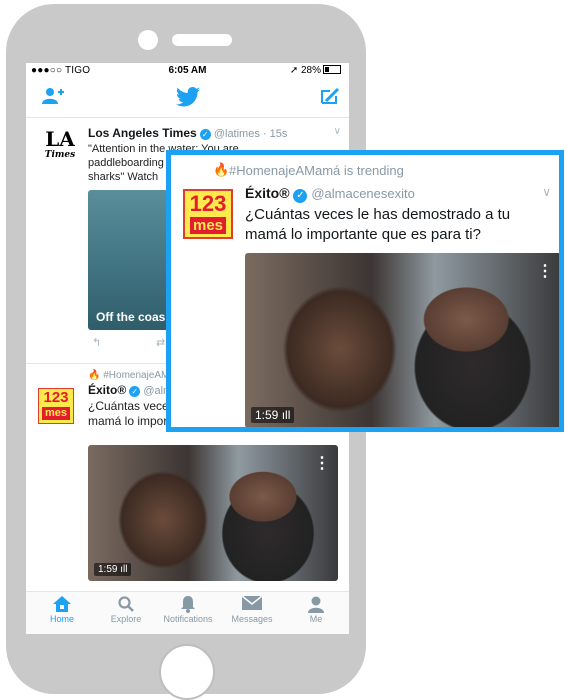 The height and width of the screenshot is (700, 567). I want to click on tab-label: Messages, so click(252, 619).